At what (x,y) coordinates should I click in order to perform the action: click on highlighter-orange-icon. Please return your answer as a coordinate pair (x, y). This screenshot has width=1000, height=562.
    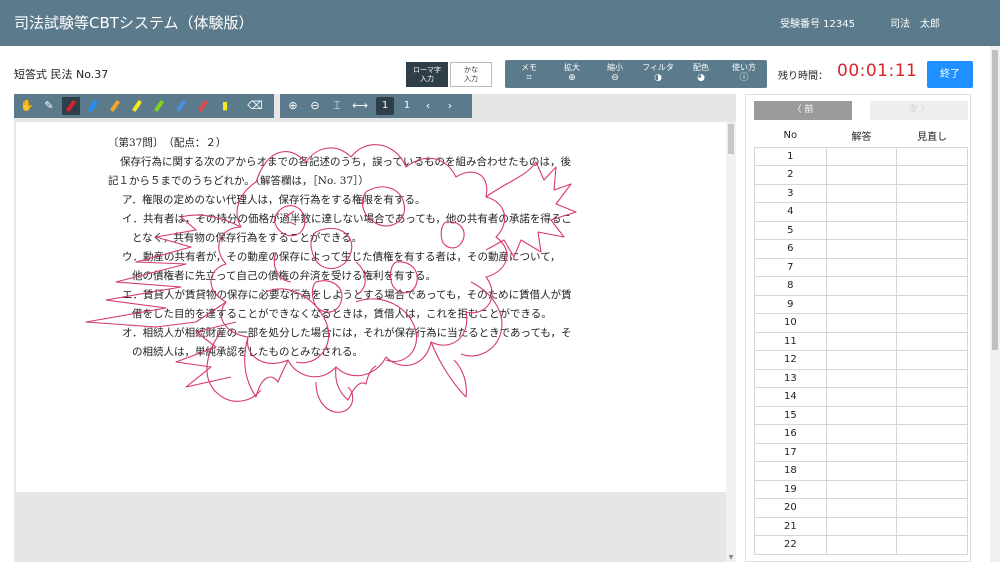
    Looking at the image, I should click on (115, 106).